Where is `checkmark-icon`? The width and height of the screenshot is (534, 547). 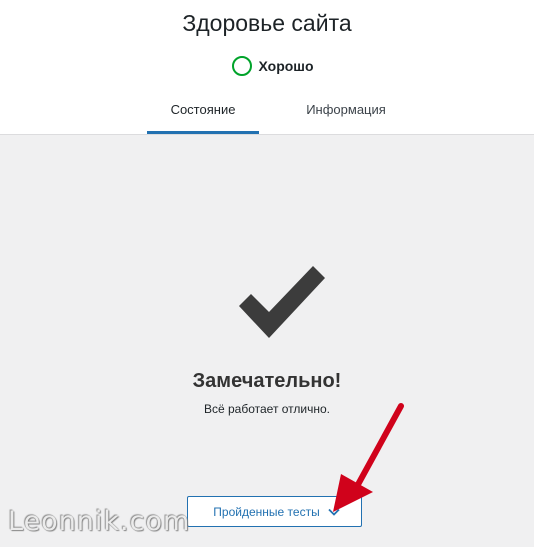 checkmark-icon is located at coordinates (282, 302).